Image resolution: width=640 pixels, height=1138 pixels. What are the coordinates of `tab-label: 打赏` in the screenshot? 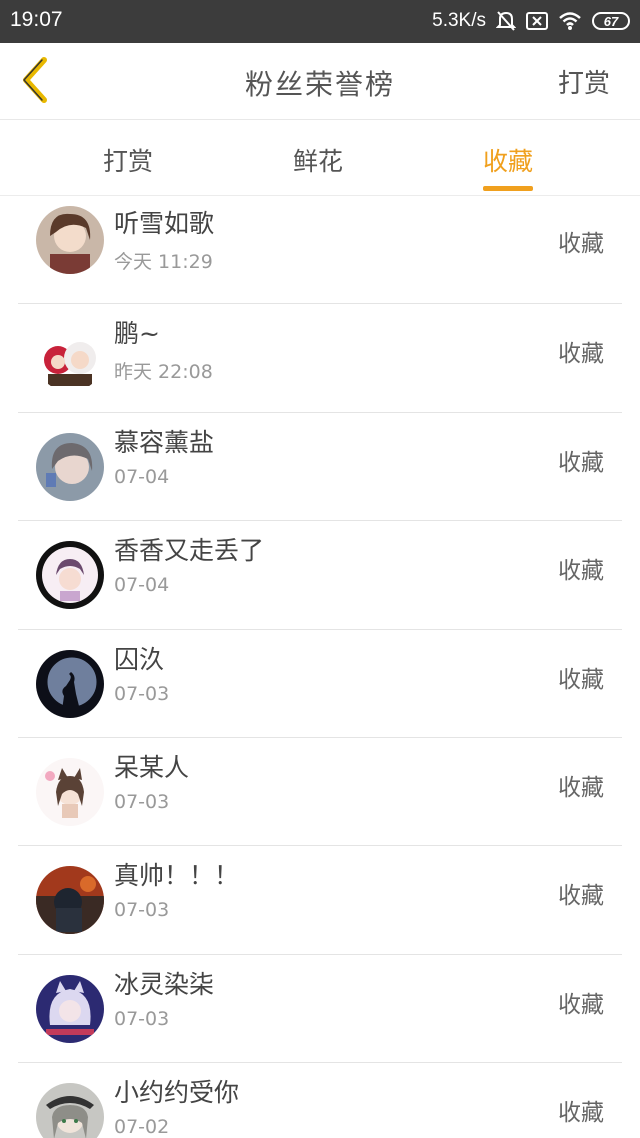 It's located at (128, 161).